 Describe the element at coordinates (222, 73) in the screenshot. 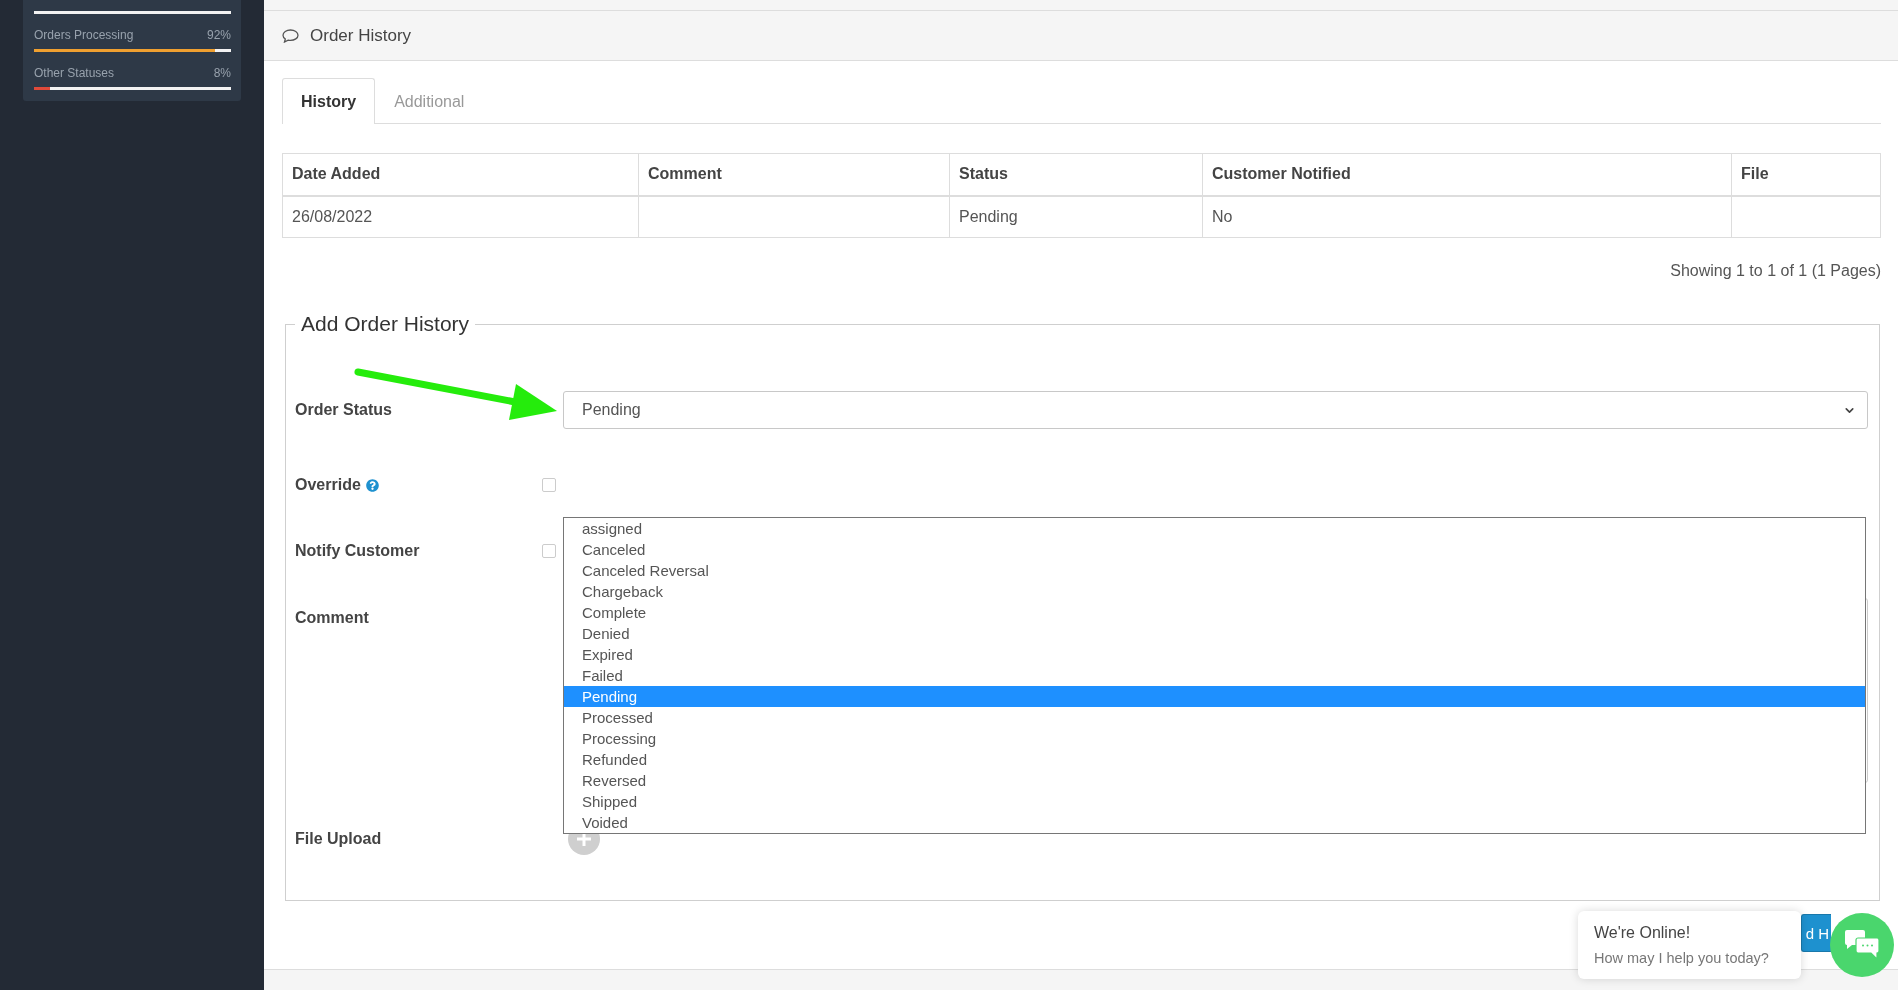

I see `stat-percent: 8%` at that location.